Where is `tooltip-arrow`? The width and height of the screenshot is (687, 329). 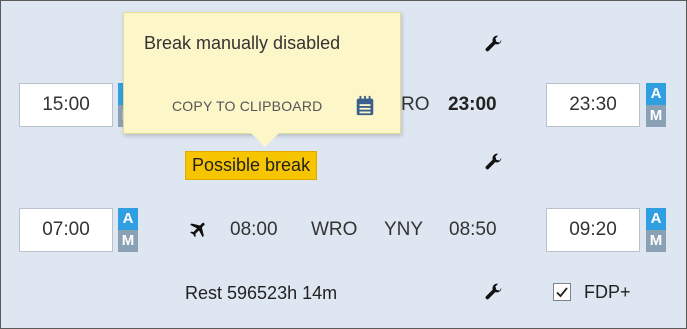
tooltip-arrow is located at coordinates (265, 140).